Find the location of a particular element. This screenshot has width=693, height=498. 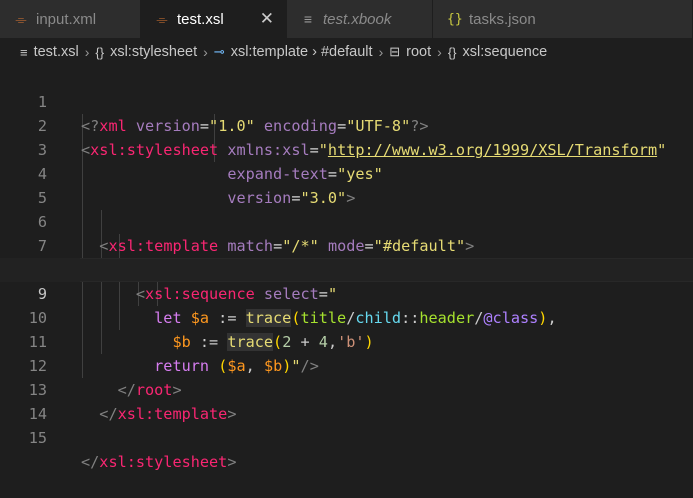

breadcrumb-item-stylesheet: {} xsl:stylesheet is located at coordinates (146, 52).